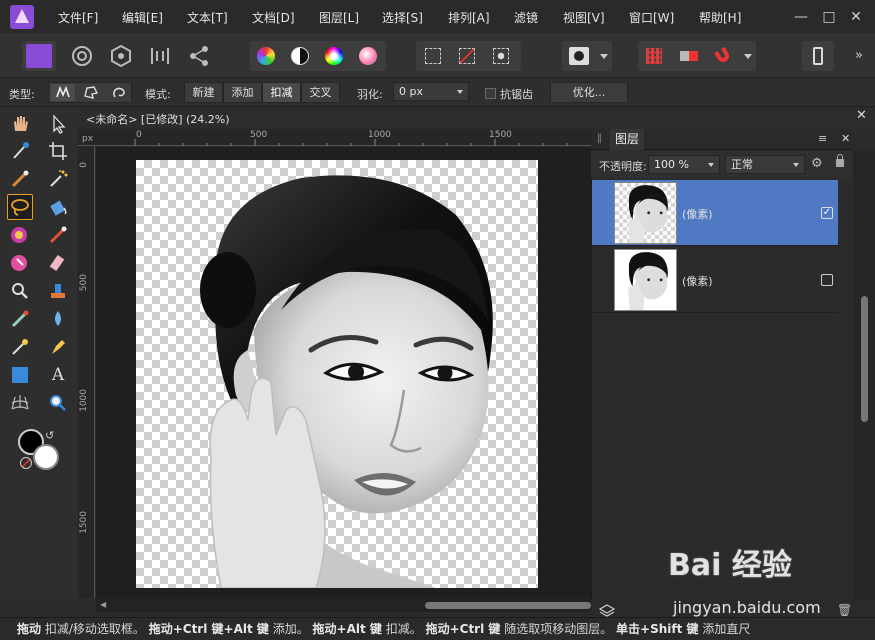 The height and width of the screenshot is (640, 875). Describe the element at coordinates (58, 347) in the screenshot. I see `pen-tool-icon` at that location.